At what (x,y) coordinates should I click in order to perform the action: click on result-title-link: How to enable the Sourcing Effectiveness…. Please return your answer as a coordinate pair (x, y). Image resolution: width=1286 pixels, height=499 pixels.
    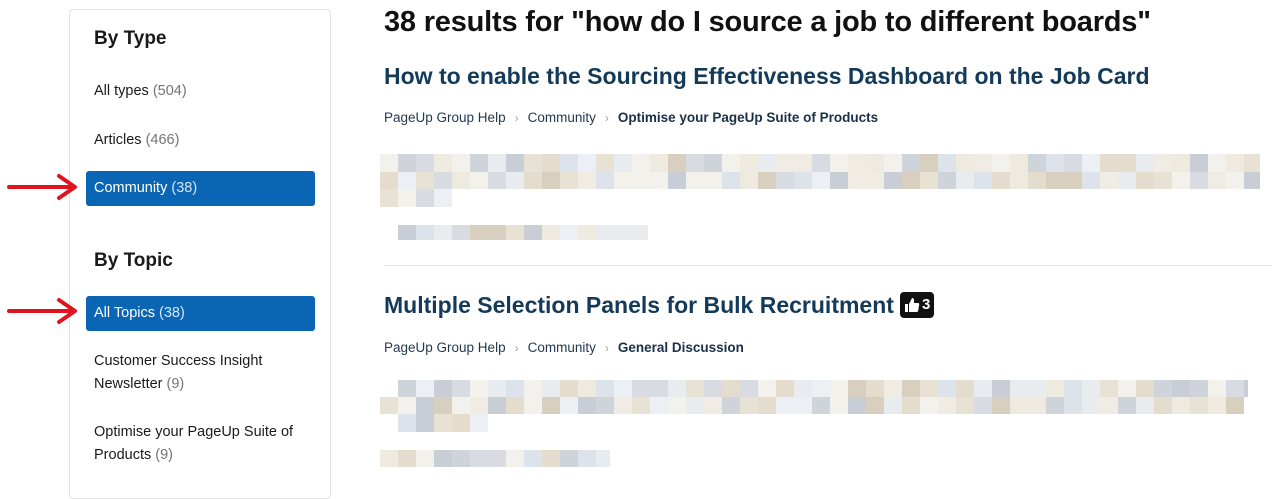
    Looking at the image, I should click on (767, 76).